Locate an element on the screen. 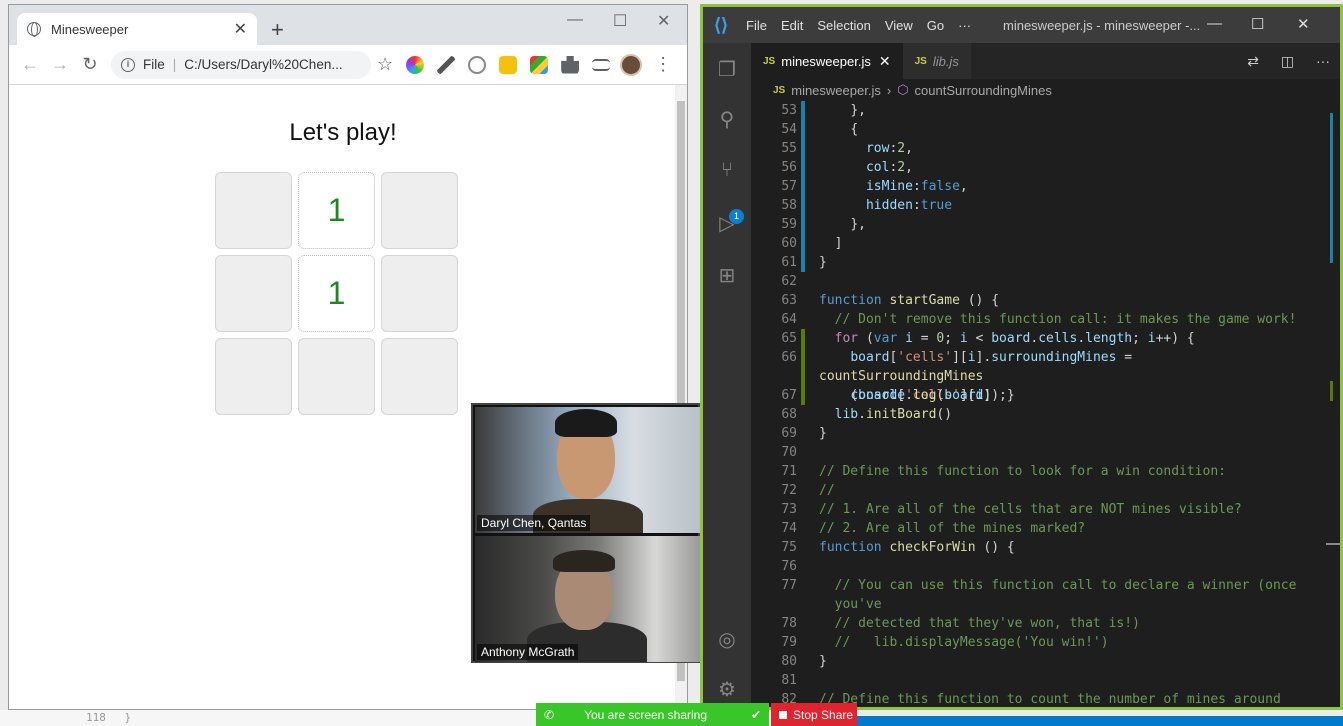 The image size is (1343, 726). media-control-icon is located at coordinates (601, 64).